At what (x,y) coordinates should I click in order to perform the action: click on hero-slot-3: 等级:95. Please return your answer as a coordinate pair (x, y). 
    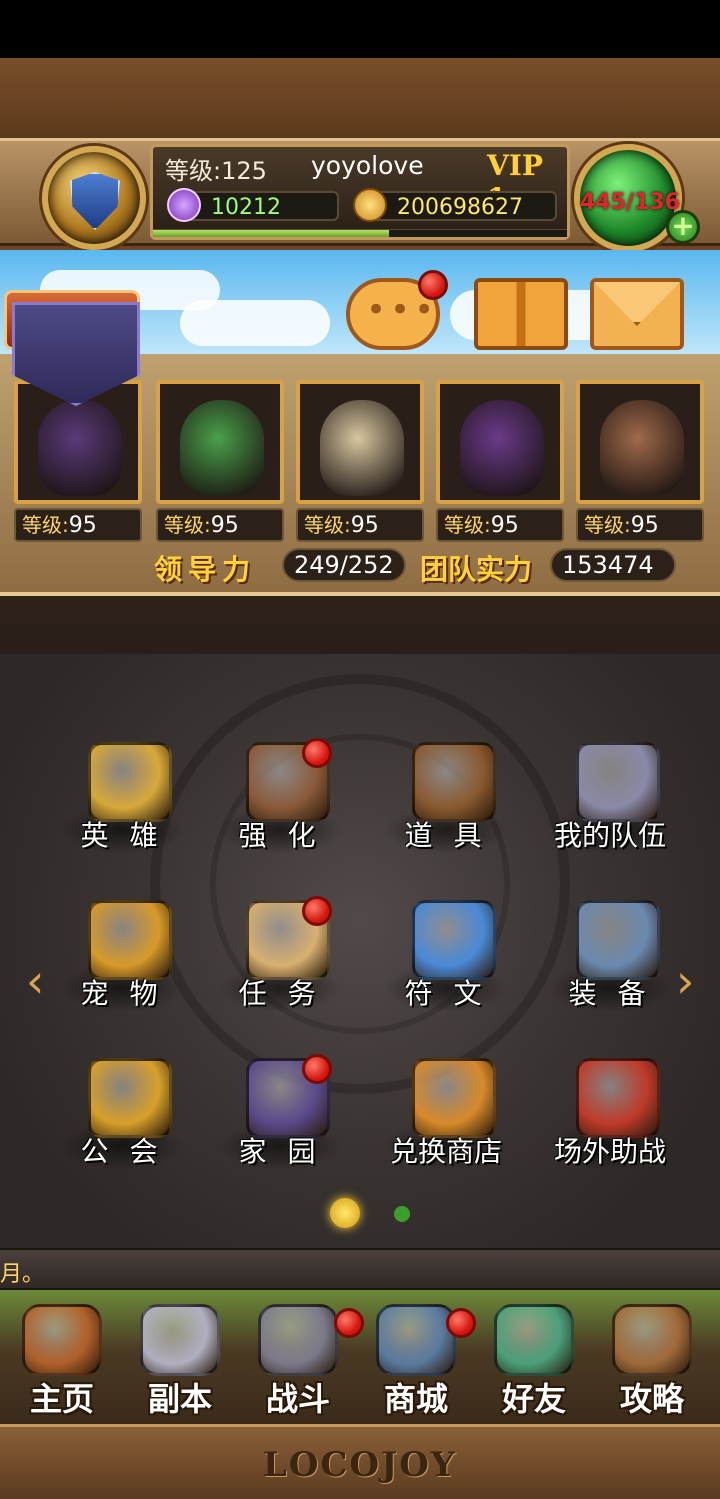
    Looking at the image, I should click on (360, 461).